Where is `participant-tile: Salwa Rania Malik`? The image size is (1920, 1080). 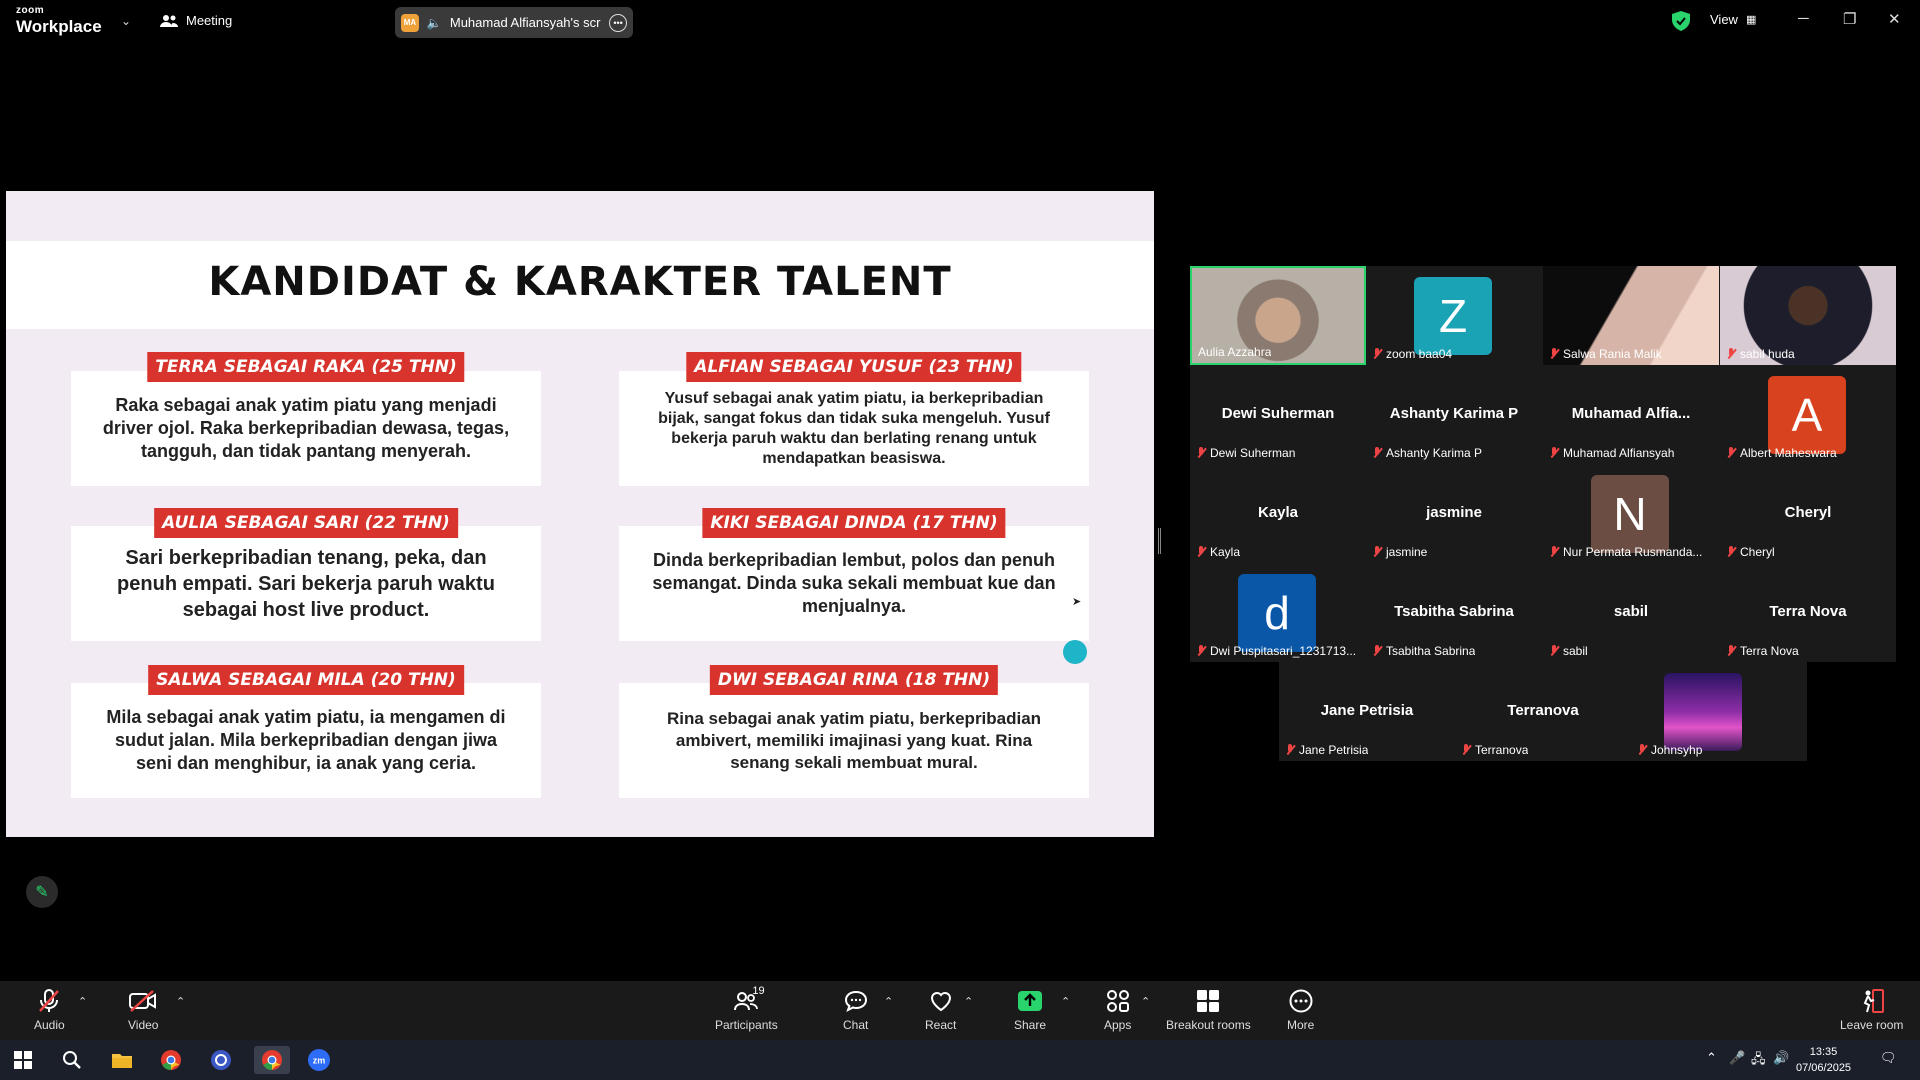 participant-tile: Salwa Rania Malik is located at coordinates (1631, 315).